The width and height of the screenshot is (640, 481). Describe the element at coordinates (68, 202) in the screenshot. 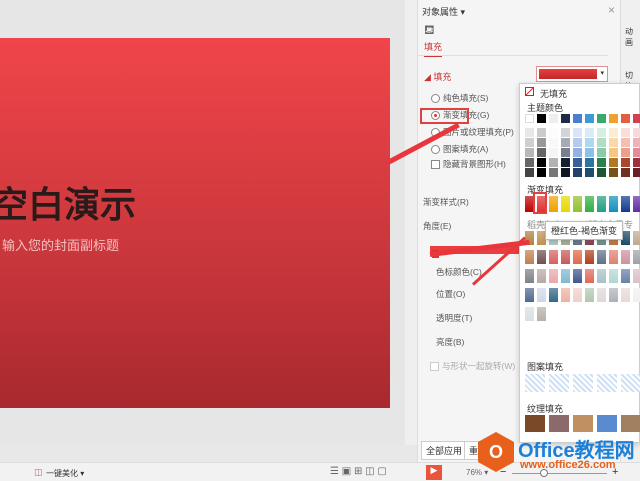

I see `slide-title: 空白演示` at that location.